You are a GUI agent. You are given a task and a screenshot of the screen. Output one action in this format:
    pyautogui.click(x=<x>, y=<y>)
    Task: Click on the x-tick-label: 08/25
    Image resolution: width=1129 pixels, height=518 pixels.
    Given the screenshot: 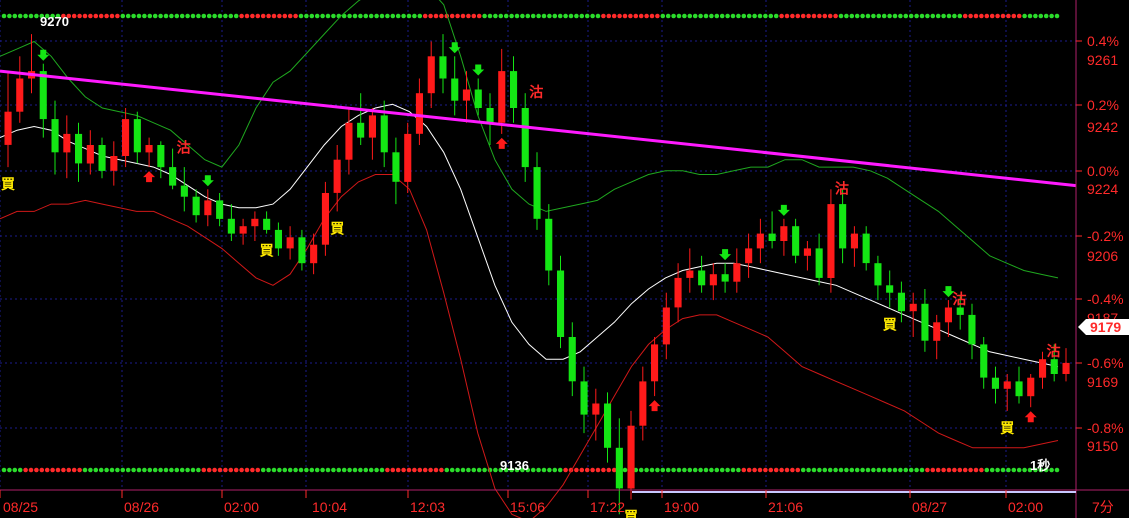 What is the action you would take?
    pyautogui.click(x=20, y=507)
    